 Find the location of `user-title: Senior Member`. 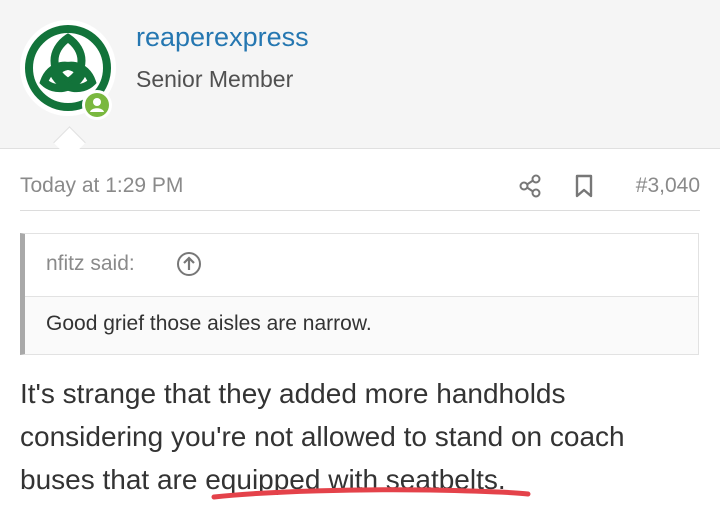

user-title: Senior Member is located at coordinates (215, 79).